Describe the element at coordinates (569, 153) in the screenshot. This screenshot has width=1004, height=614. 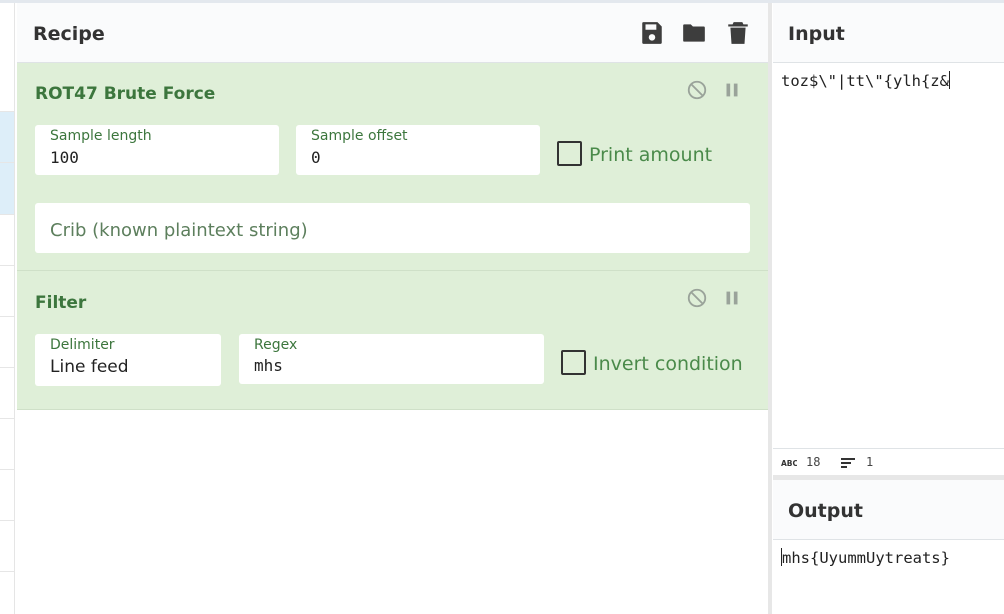
I see `print-amount-checkbox` at that location.